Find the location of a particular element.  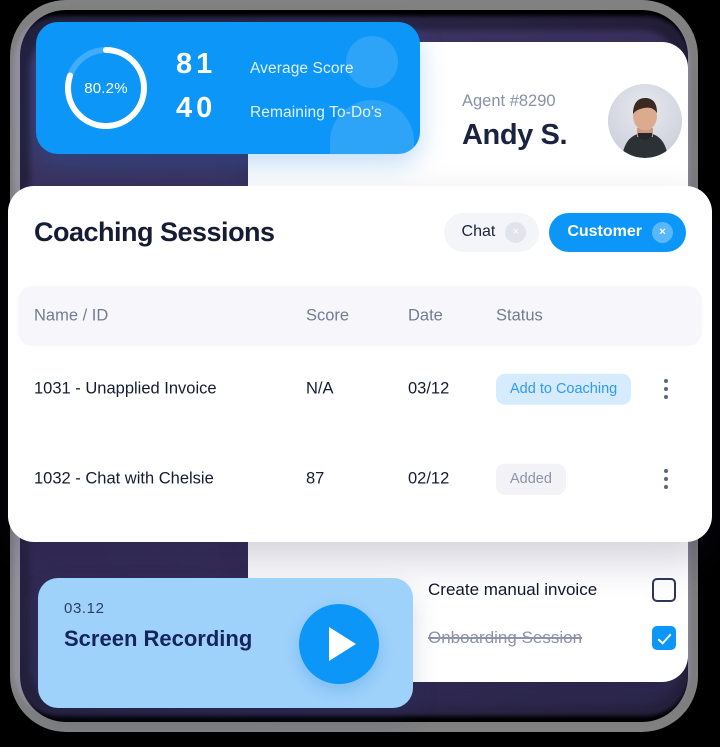

stat-remaining-todos: 40 Remaining To-Do's is located at coordinates (279, 114).